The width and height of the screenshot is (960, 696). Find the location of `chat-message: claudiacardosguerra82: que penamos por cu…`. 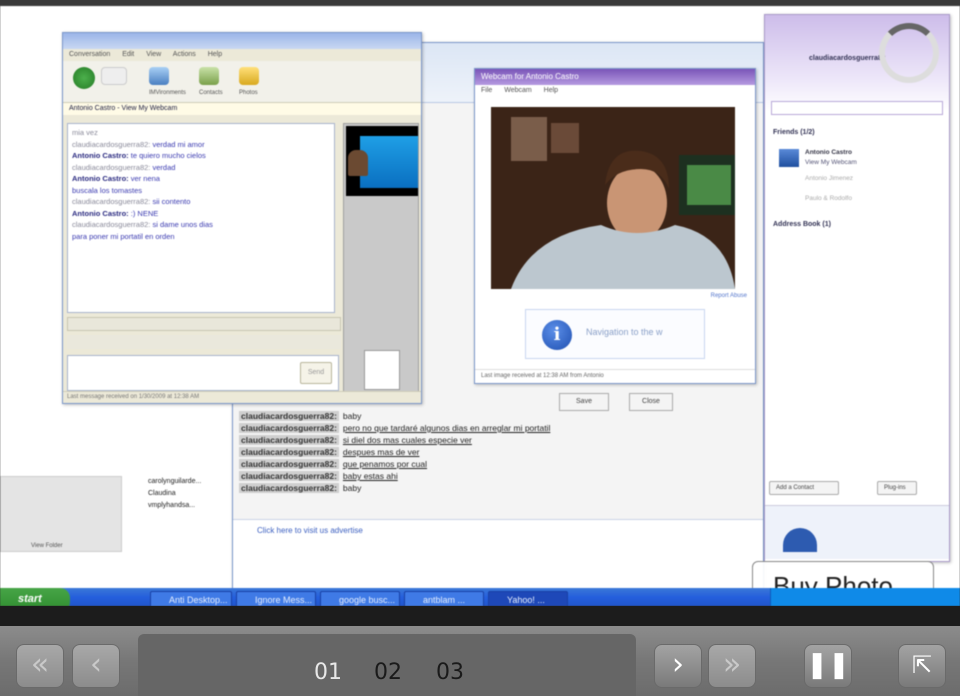

chat-message: claudiacardosguerra82: que penamos por cu… is located at coordinates (333, 464).